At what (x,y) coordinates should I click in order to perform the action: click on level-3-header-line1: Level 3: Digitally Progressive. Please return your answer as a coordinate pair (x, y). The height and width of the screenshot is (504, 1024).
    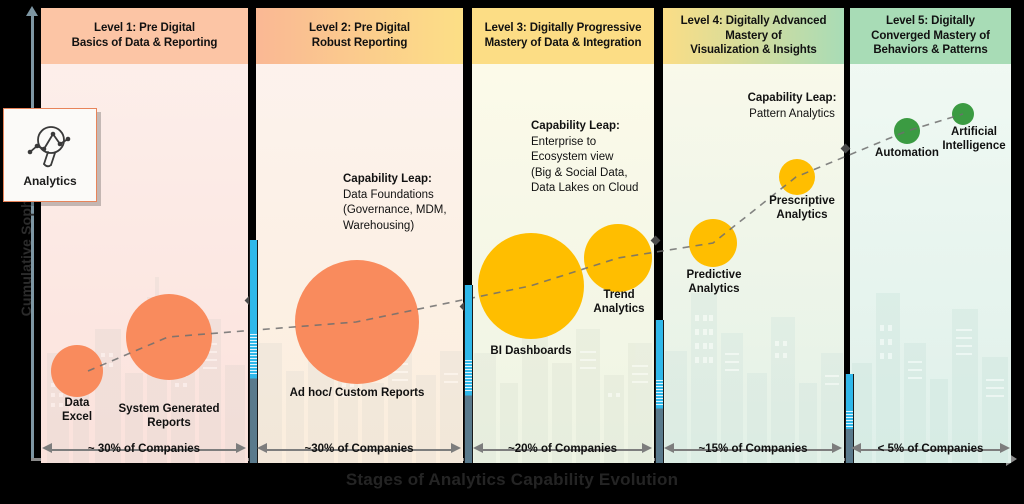
    Looking at the image, I should click on (563, 28).